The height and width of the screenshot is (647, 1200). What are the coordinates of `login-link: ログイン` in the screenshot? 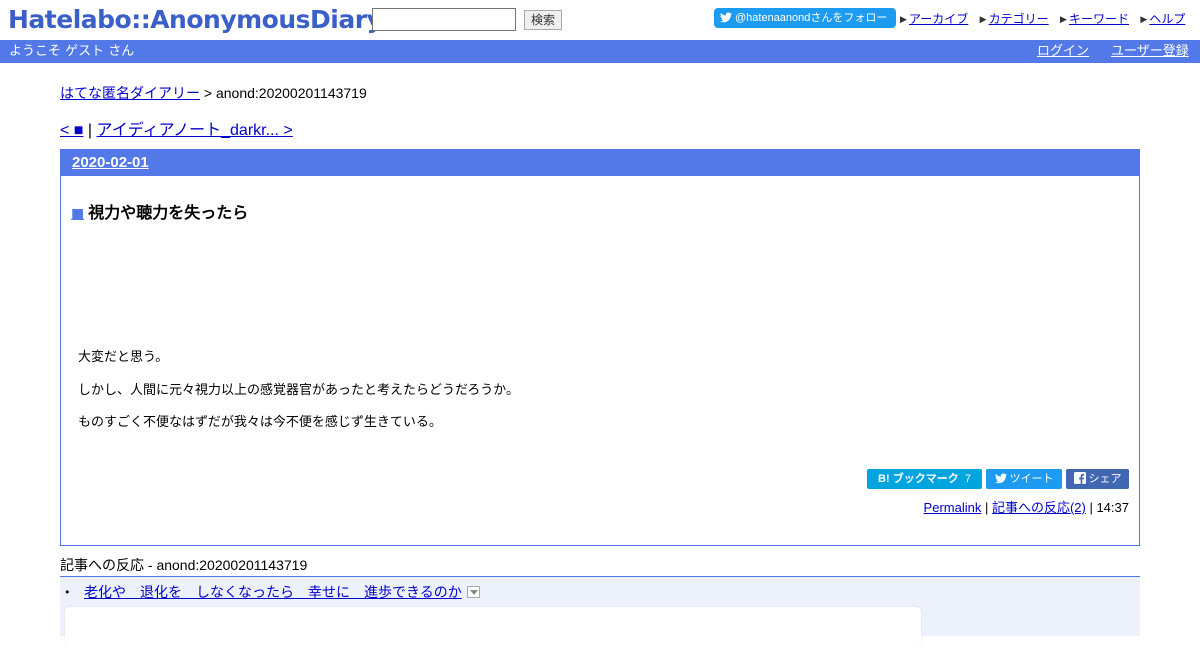 It's located at (1063, 51).